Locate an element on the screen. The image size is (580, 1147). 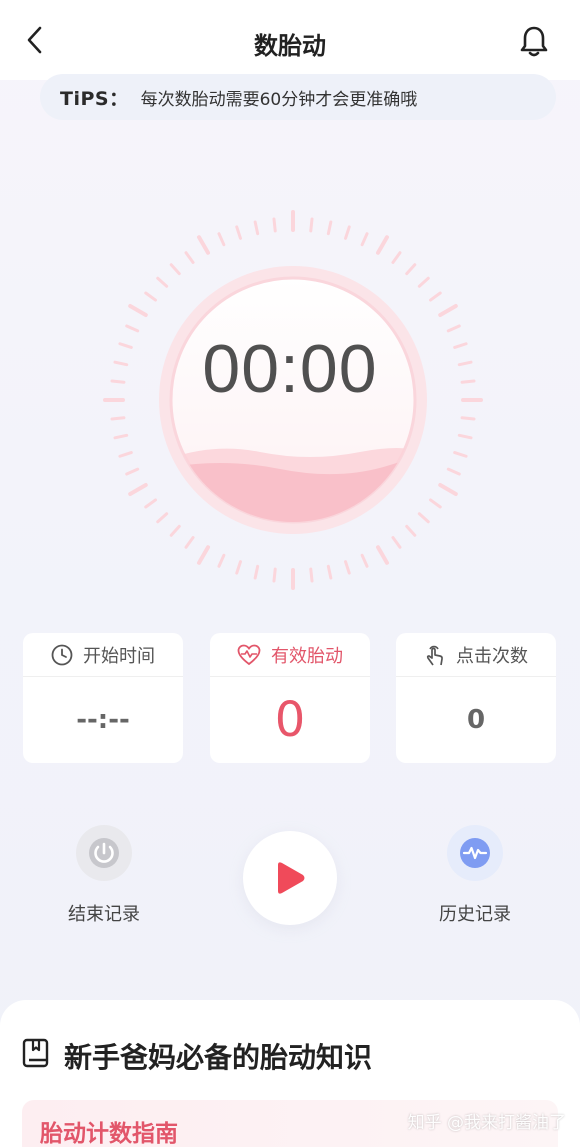
power-icon is located at coordinates (104, 853).